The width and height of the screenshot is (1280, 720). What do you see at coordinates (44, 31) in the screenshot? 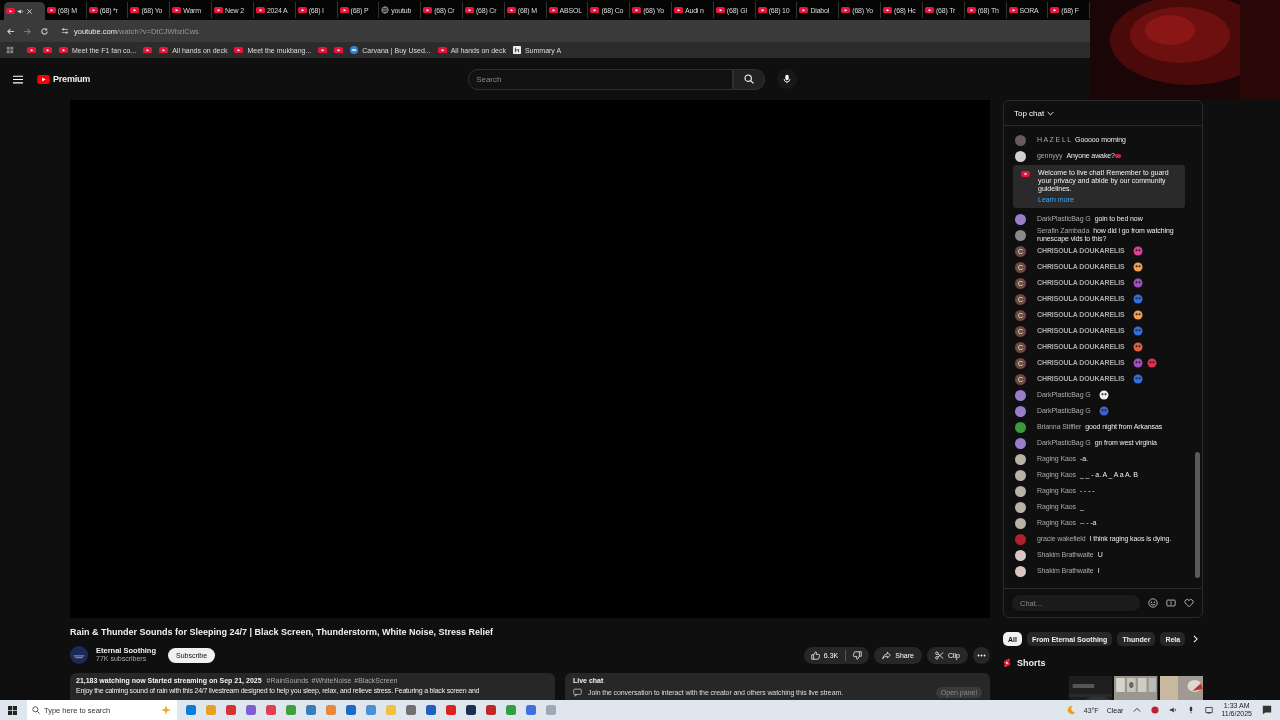
I see `reload-icon` at bounding box center [44, 31].